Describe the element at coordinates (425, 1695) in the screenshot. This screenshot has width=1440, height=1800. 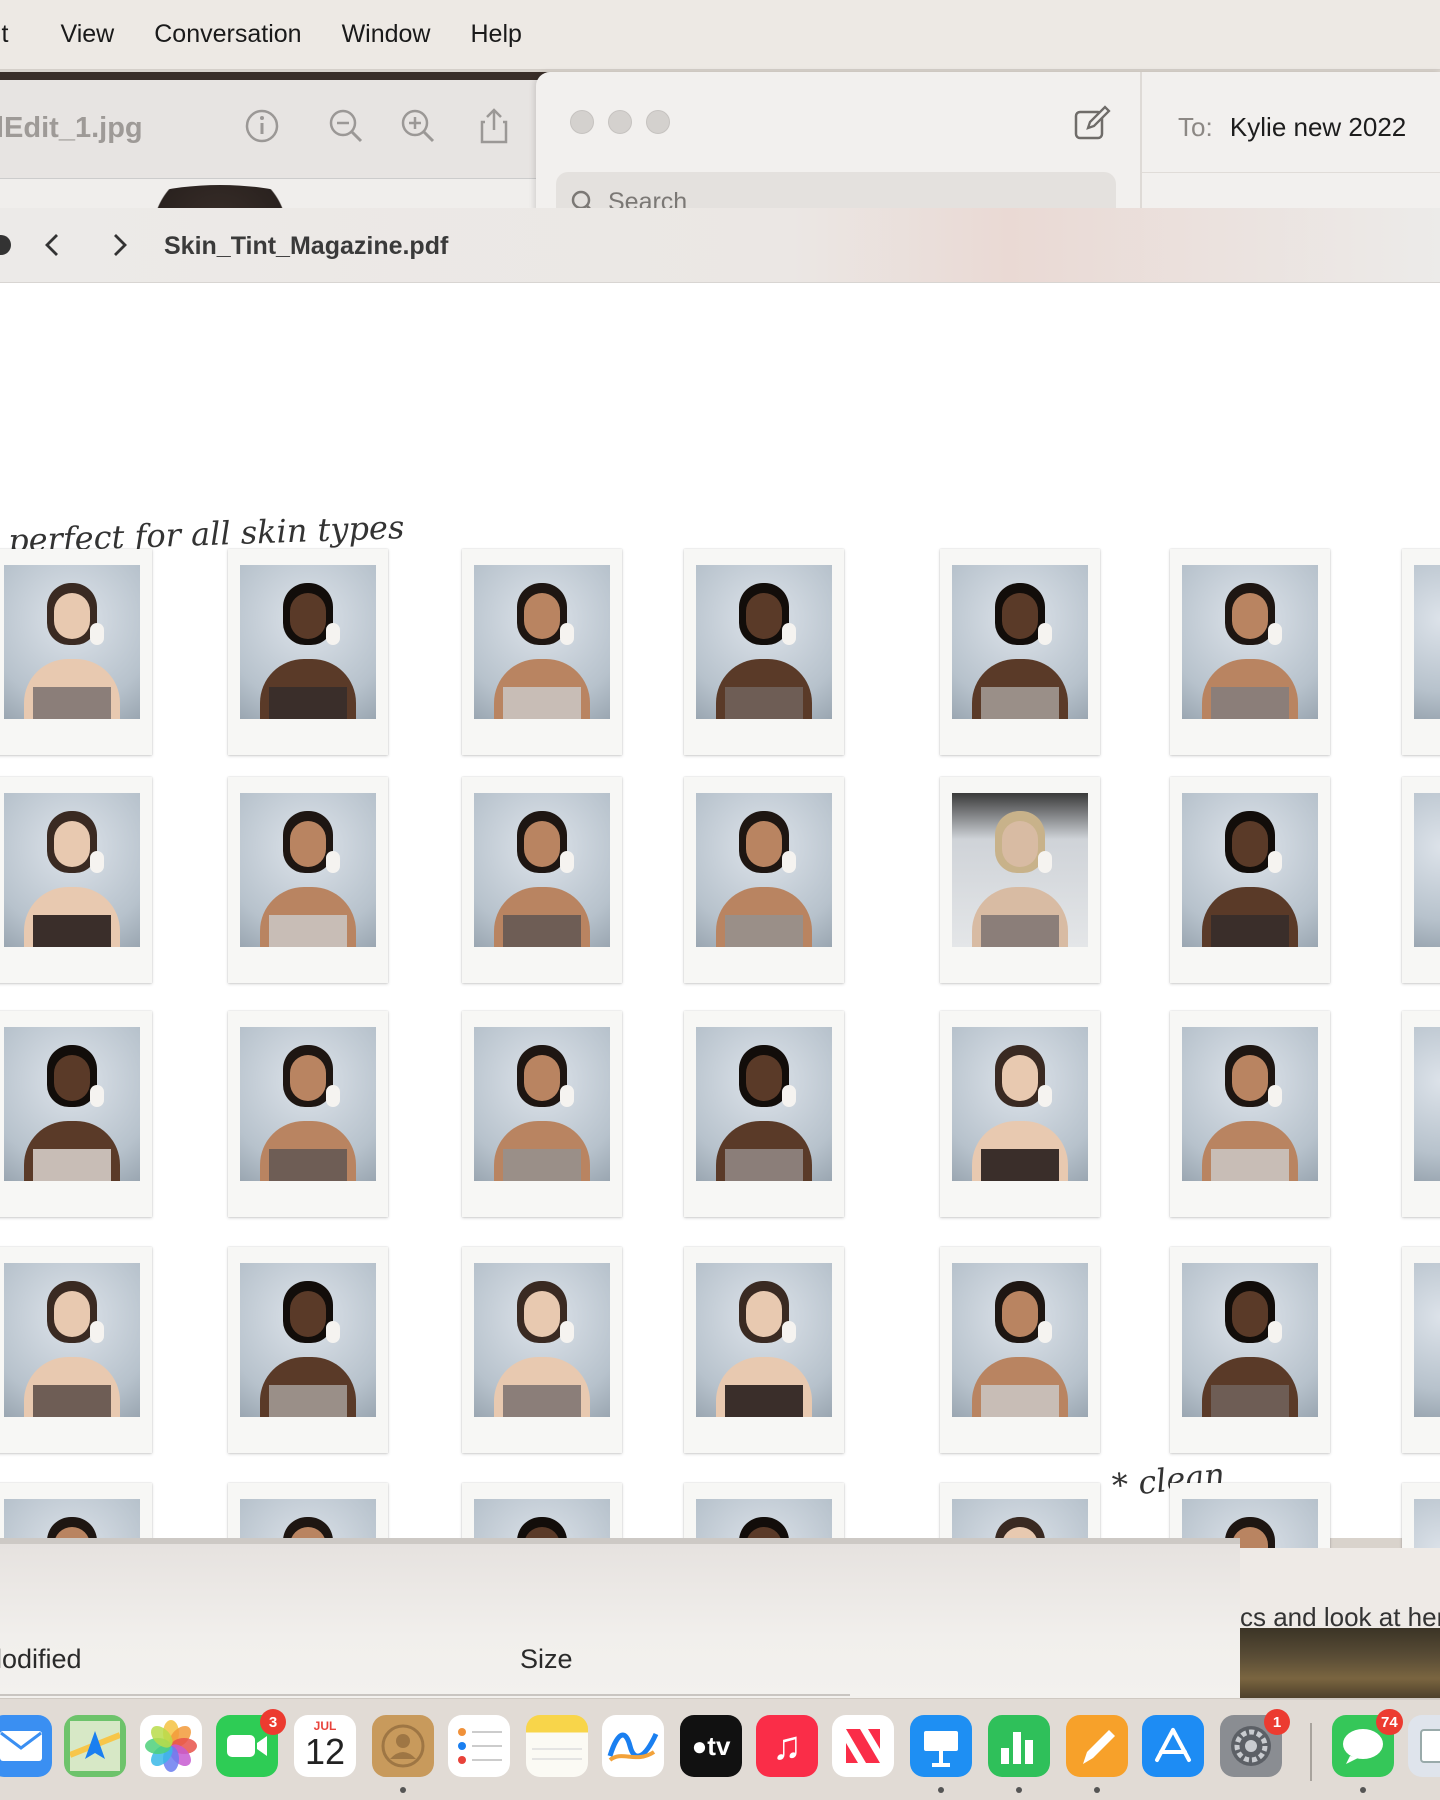
I see `column-header-divider` at that location.